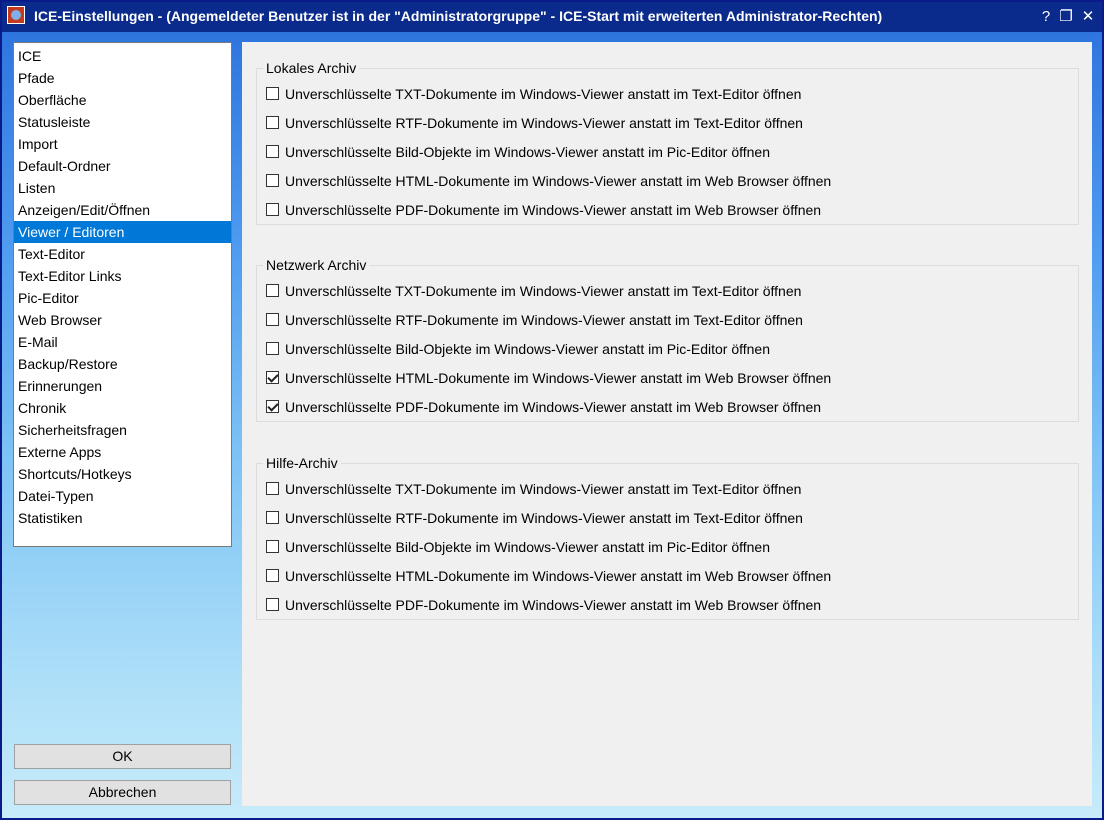  I want to click on sidebar-item-anzeigen-edit-oeffnen: Anzeigen/Edit/Öffnen, so click(122, 210).